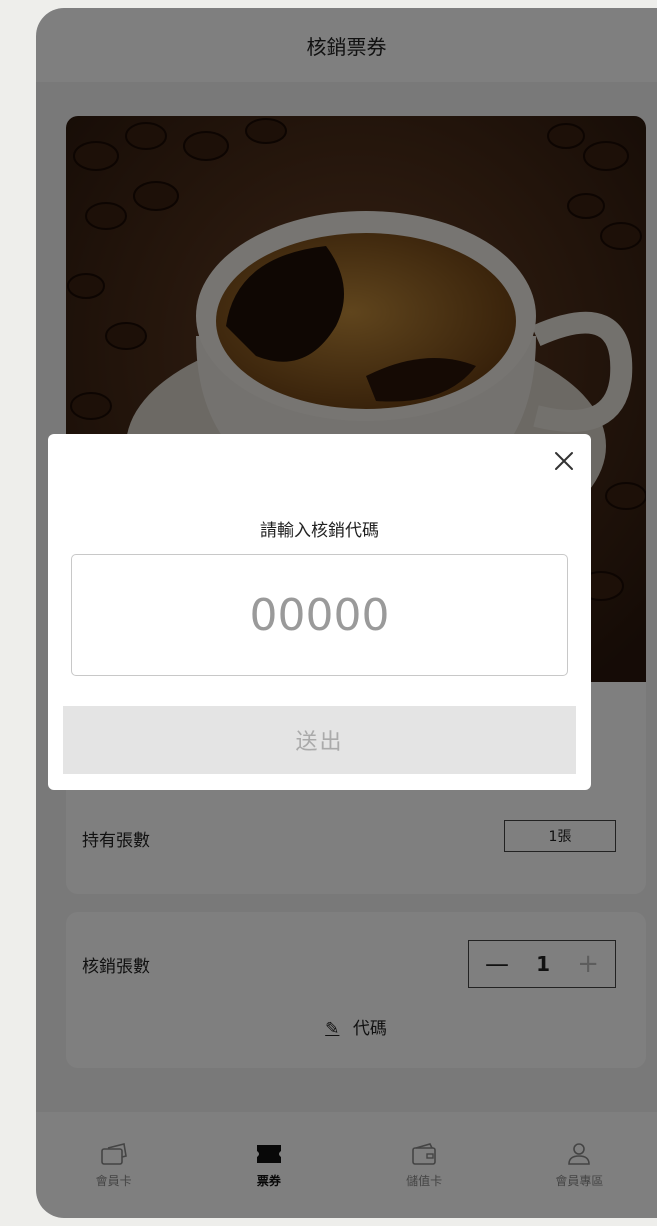 This screenshot has width=657, height=1226. What do you see at coordinates (319, 531) in the screenshot?
I see `modal-title: 請輸入核銷代碼` at bounding box center [319, 531].